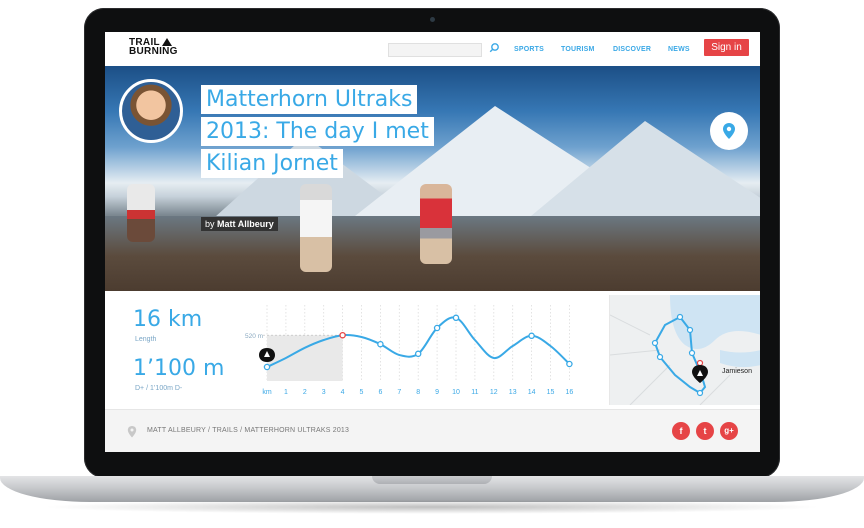 The height and width of the screenshot is (528, 864). What do you see at coordinates (456, 392) in the screenshot?
I see `chart-tick-label: 10` at bounding box center [456, 392].